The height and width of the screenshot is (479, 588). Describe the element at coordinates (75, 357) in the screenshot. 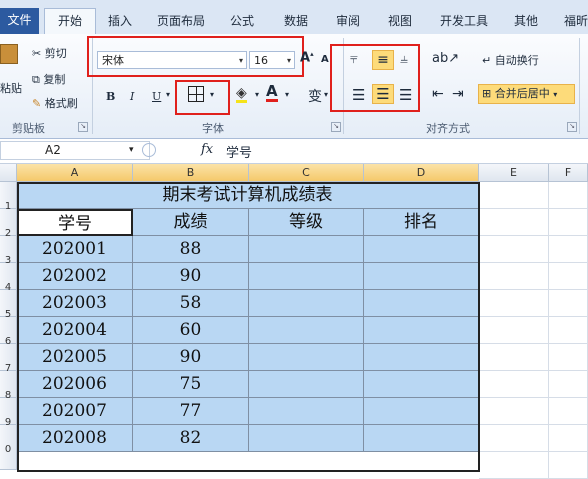

I see `cell-student-id: 202005` at that location.